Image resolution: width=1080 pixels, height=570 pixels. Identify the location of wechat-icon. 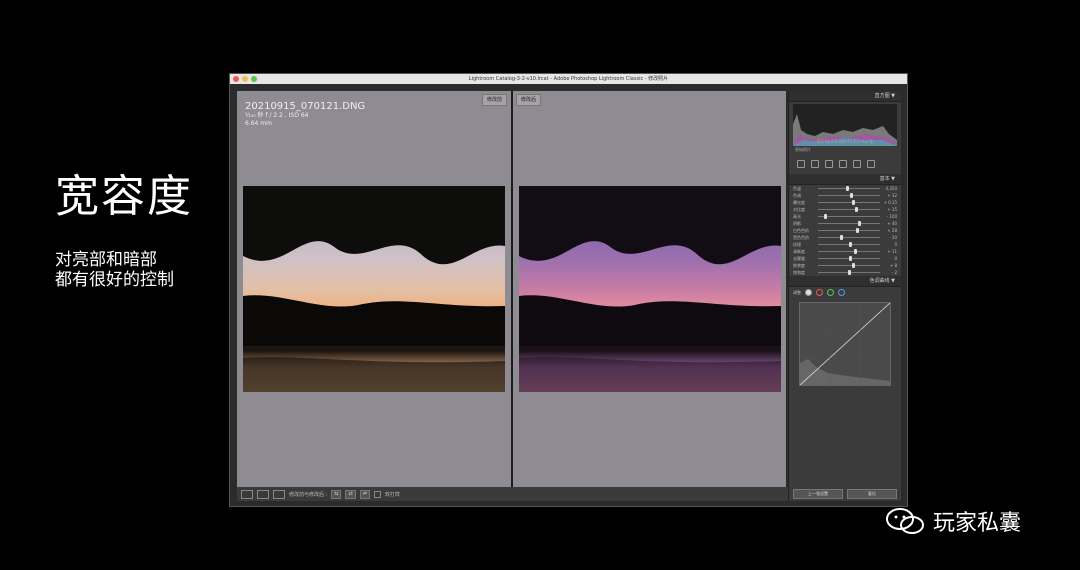
(905, 521).